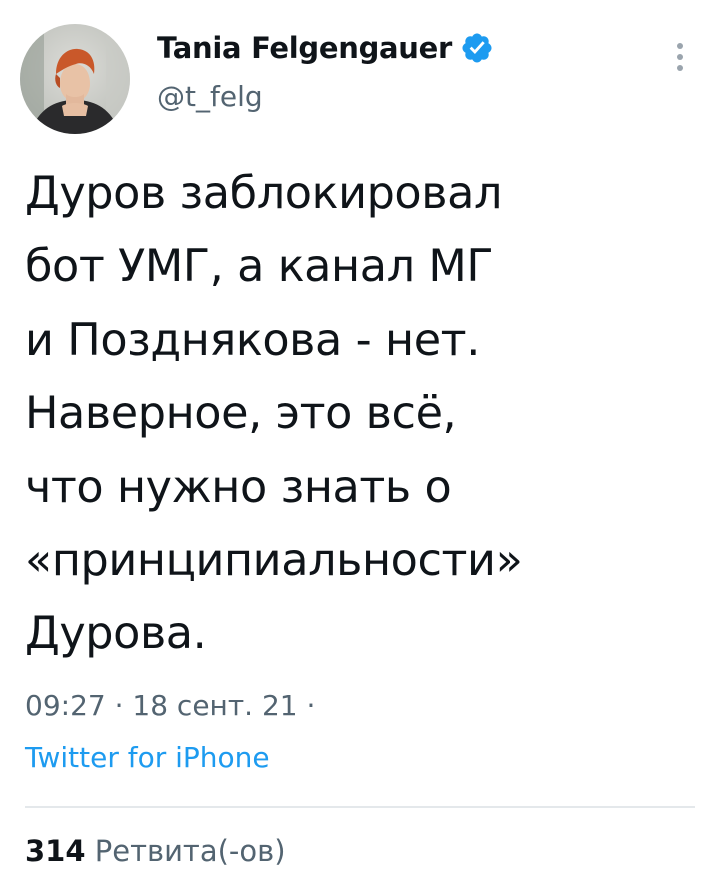 Image resolution: width=719 pixels, height=891 pixels. Describe the element at coordinates (55, 851) in the screenshot. I see `retweet-count: 314` at that location.